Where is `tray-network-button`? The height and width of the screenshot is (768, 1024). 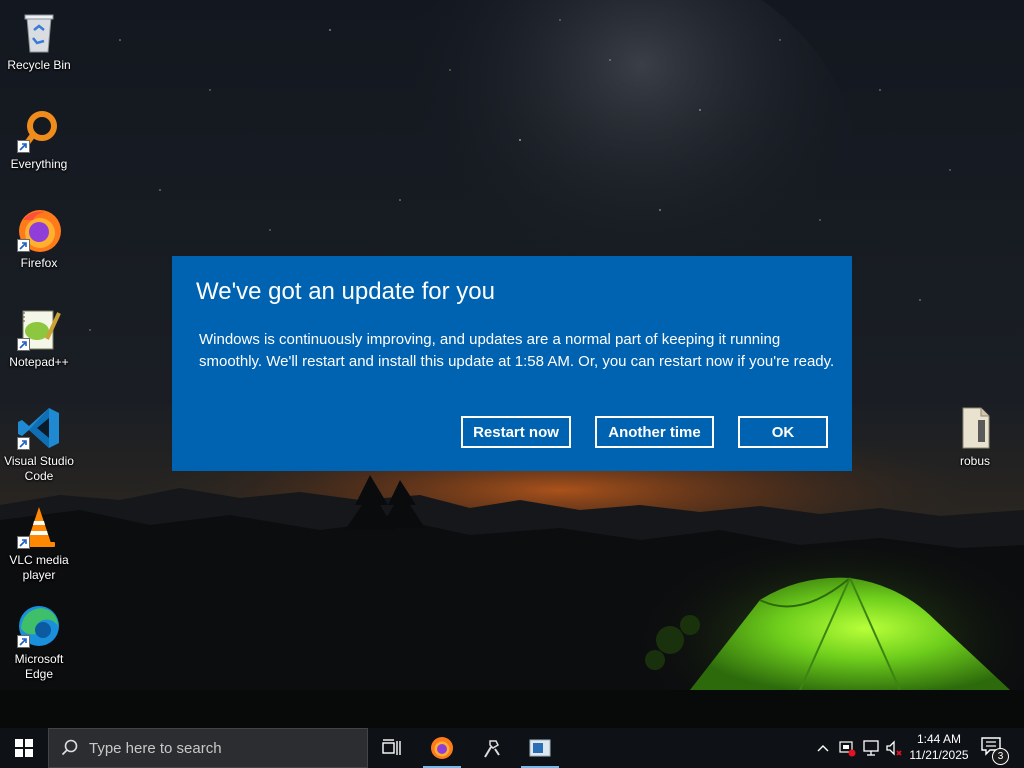
tray-network-button is located at coordinates (871, 748).